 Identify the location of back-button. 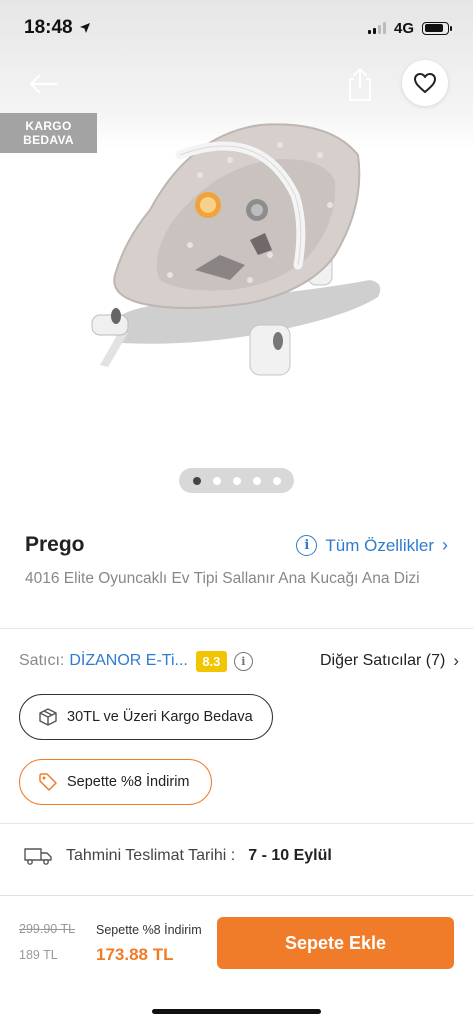
(48, 84).